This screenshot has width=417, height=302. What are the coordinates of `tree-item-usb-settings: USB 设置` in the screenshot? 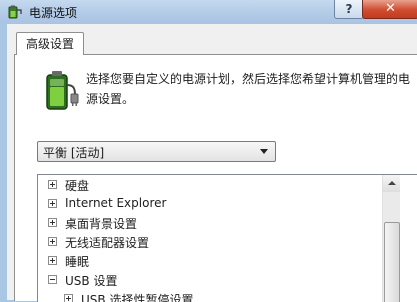 It's located at (210, 280).